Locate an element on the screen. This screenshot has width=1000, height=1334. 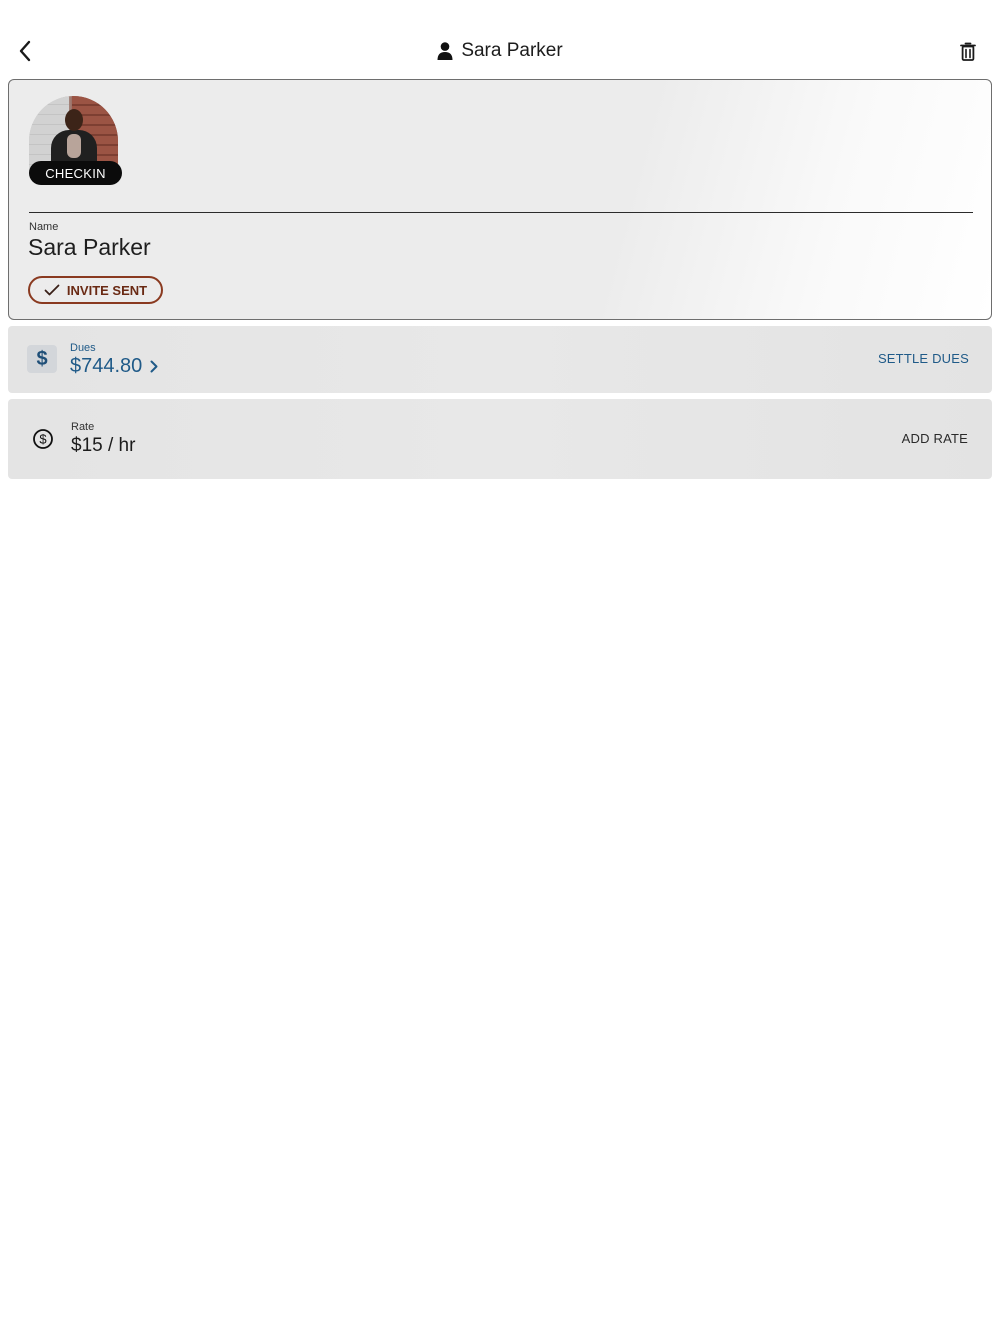
dues-value: $744.80 is located at coordinates (106, 366).